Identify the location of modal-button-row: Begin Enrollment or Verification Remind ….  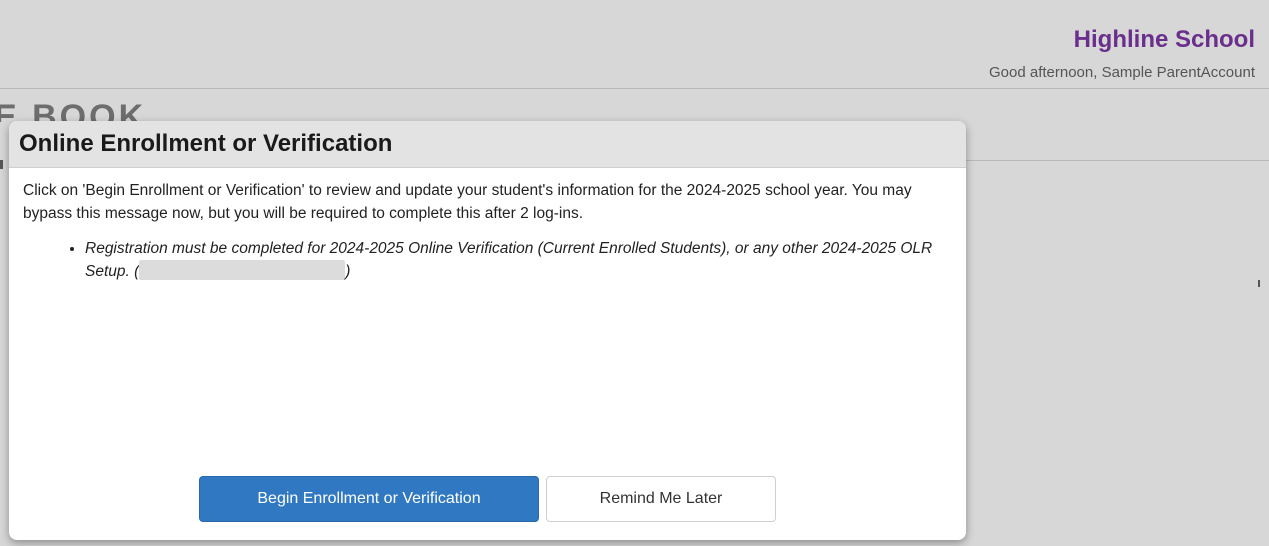
(487, 499).